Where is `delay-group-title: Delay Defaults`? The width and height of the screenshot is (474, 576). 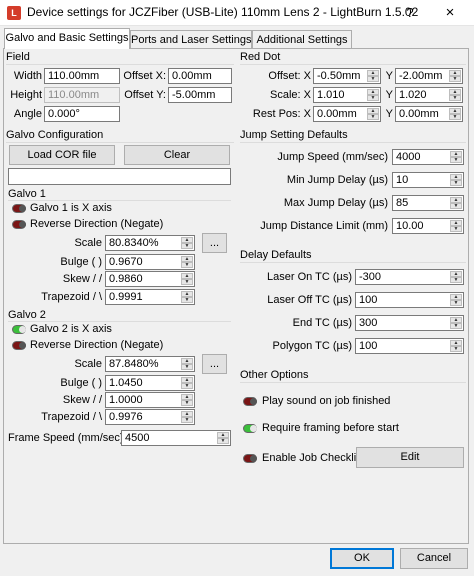
delay-group-title: Delay Defaults is located at coordinates (276, 255).